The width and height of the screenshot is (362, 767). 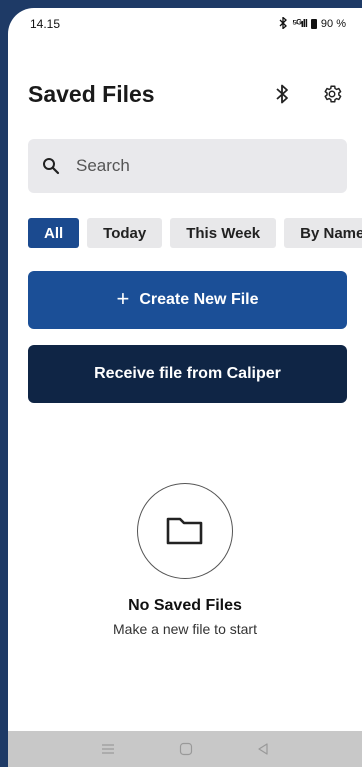 What do you see at coordinates (333, 24) in the screenshot?
I see `battery-percent: 90 %` at bounding box center [333, 24].